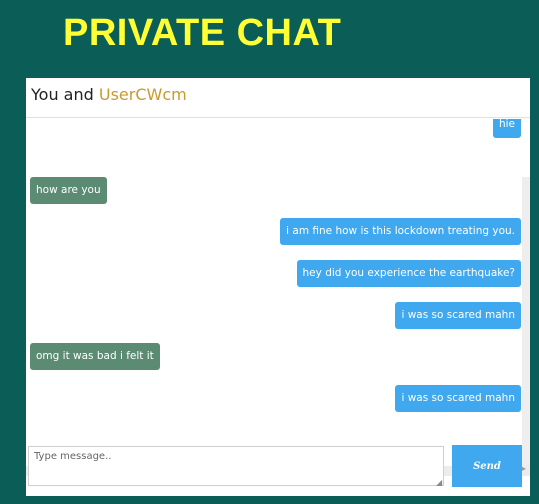 This screenshot has width=539, height=504. Describe the element at coordinates (408, 273) in the screenshot. I see `message-bubble: hey did you experience the earthquake?` at that location.